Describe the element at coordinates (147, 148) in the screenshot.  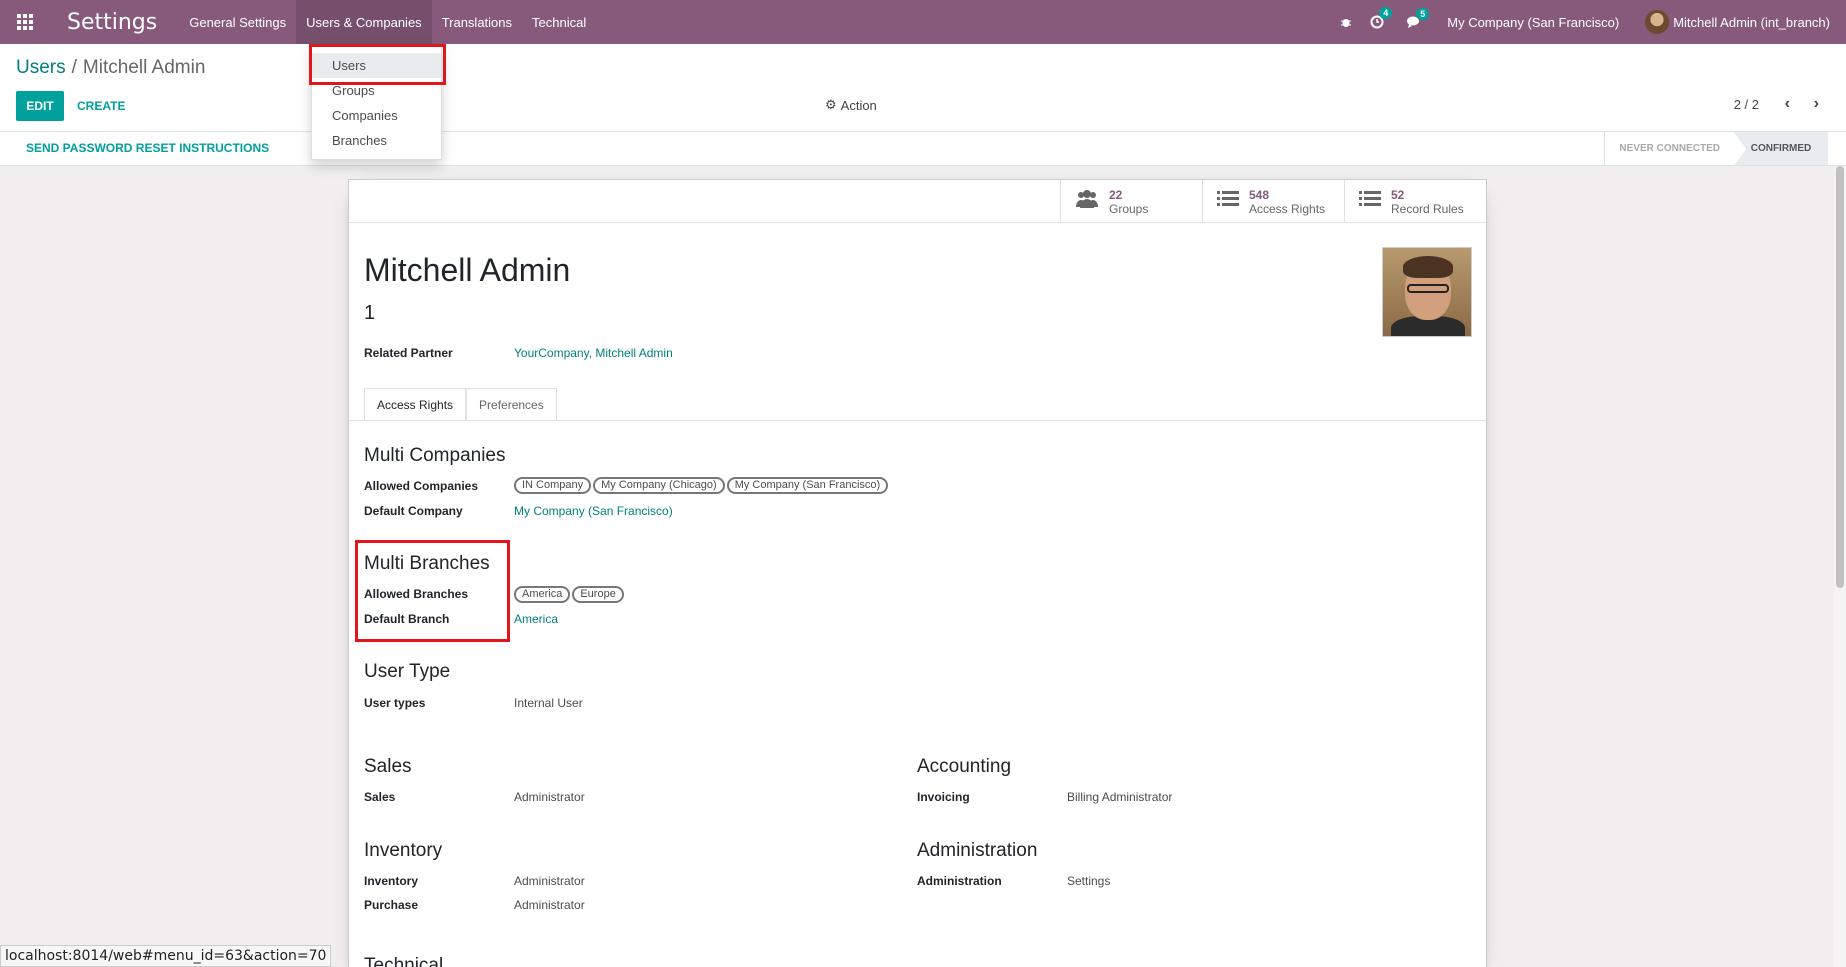
I see `send-password-reset-button: SEND PASSWORD RESET INSTRUCTIONS` at that location.